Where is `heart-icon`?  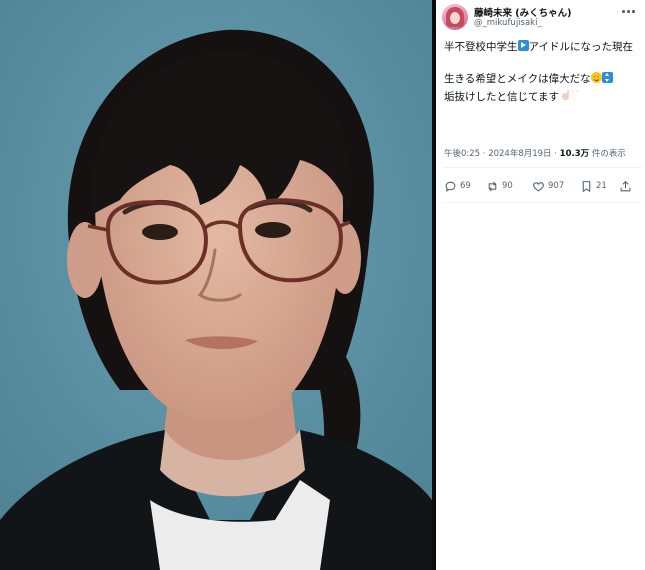 heart-icon is located at coordinates (538, 186).